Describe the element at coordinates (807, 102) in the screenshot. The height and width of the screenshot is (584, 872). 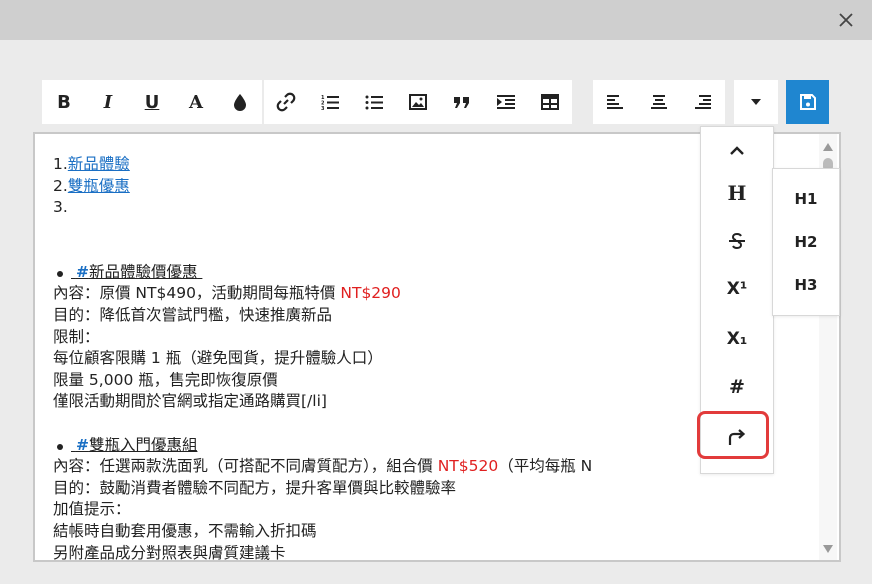
I see `save-button` at that location.